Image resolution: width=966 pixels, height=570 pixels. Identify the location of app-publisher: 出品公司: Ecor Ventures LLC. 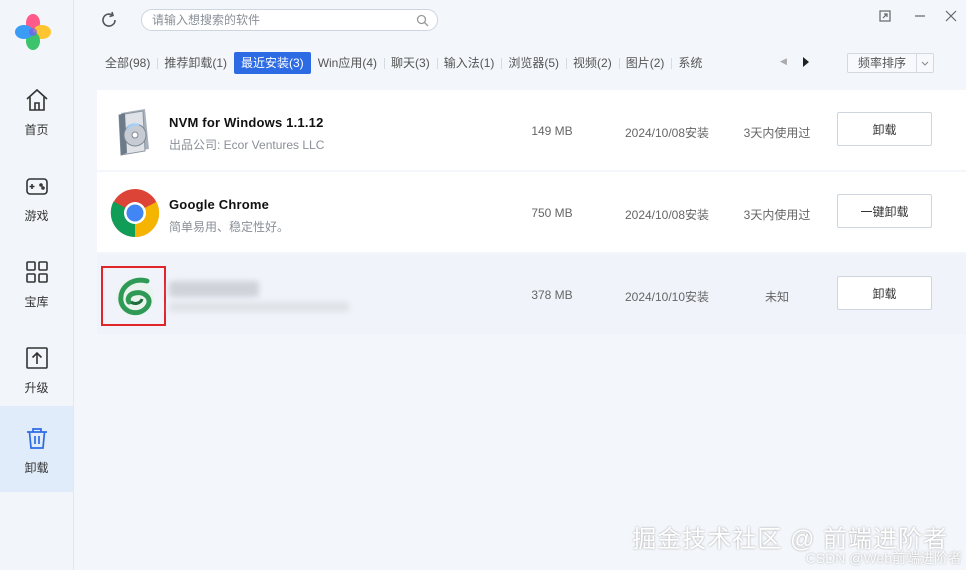
(247, 145).